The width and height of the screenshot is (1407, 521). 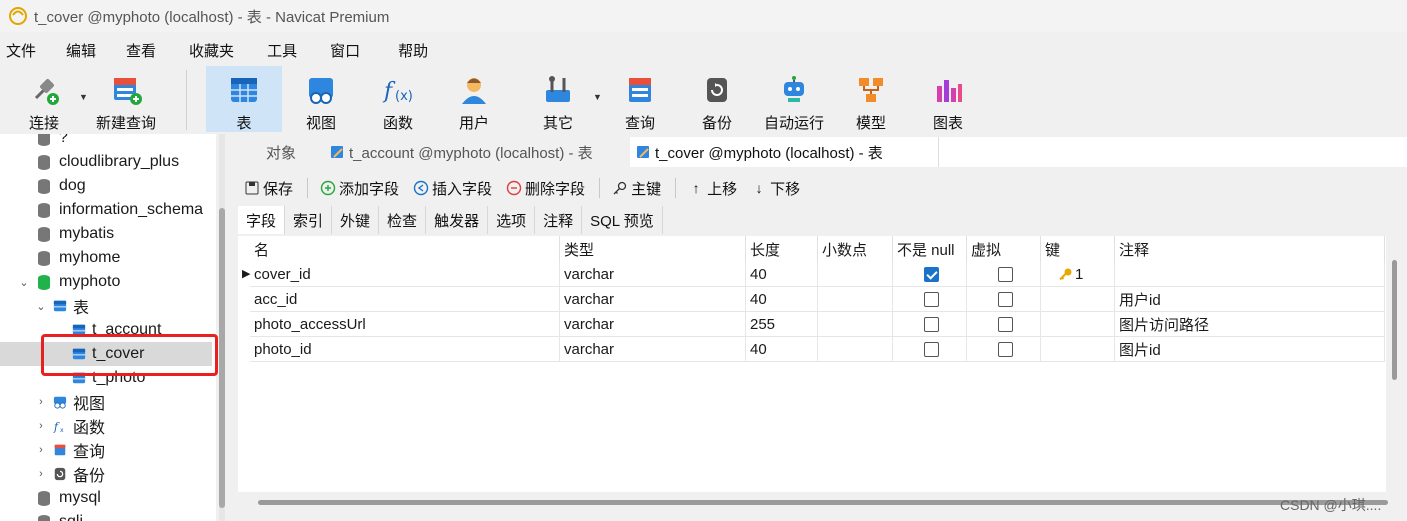 What do you see at coordinates (81, 50) in the screenshot?
I see `menu-edit: 编辑` at bounding box center [81, 50].